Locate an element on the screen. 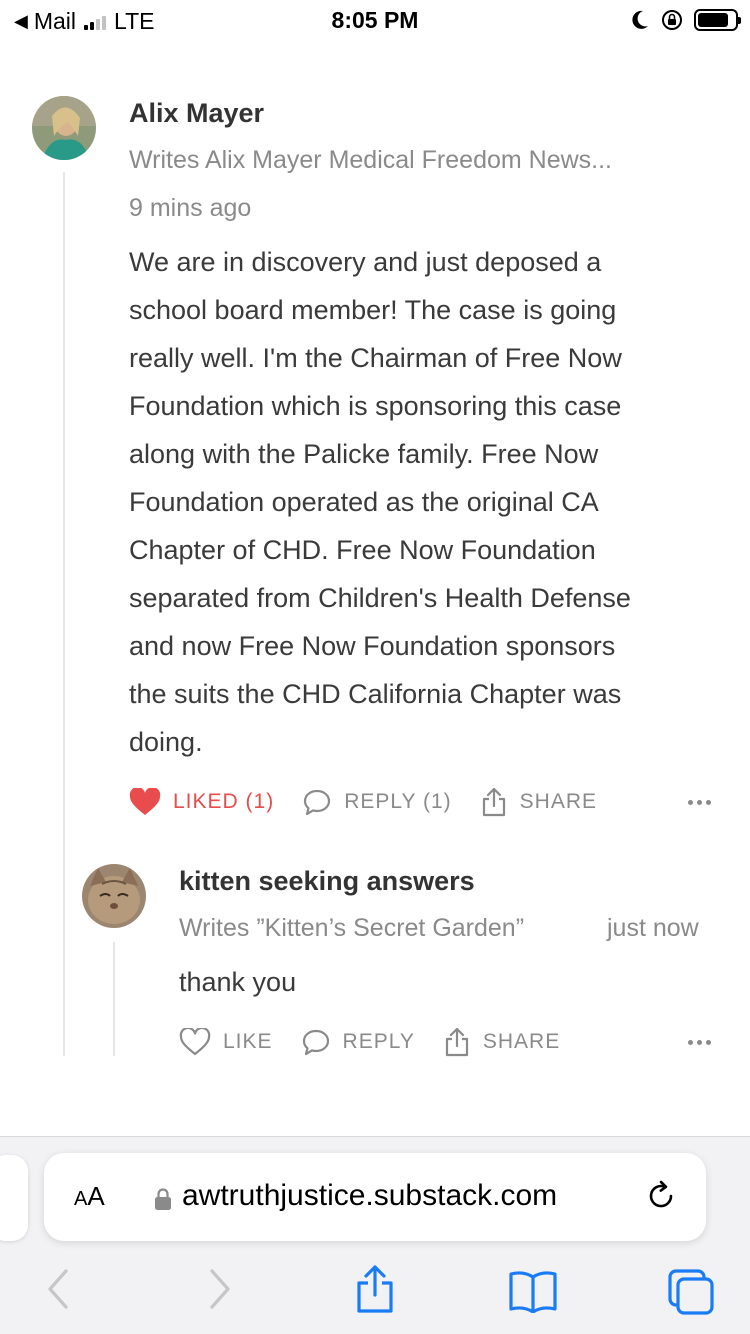 The width and height of the screenshot is (750, 1334). reply-reply-button: REPLY is located at coordinates (358, 1042).